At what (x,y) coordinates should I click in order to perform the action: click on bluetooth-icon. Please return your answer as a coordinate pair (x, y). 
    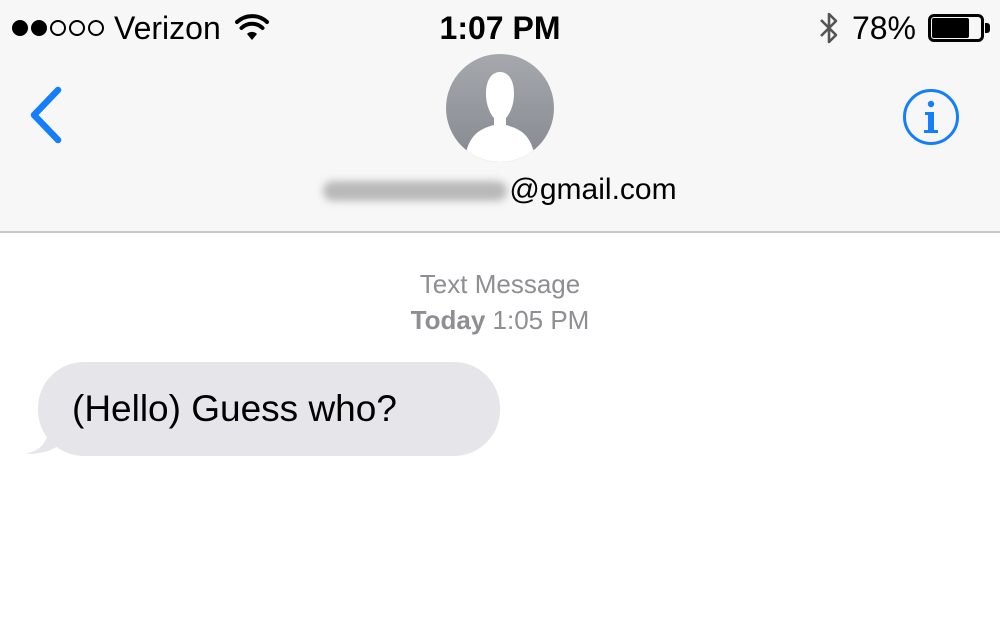
    Looking at the image, I should click on (829, 28).